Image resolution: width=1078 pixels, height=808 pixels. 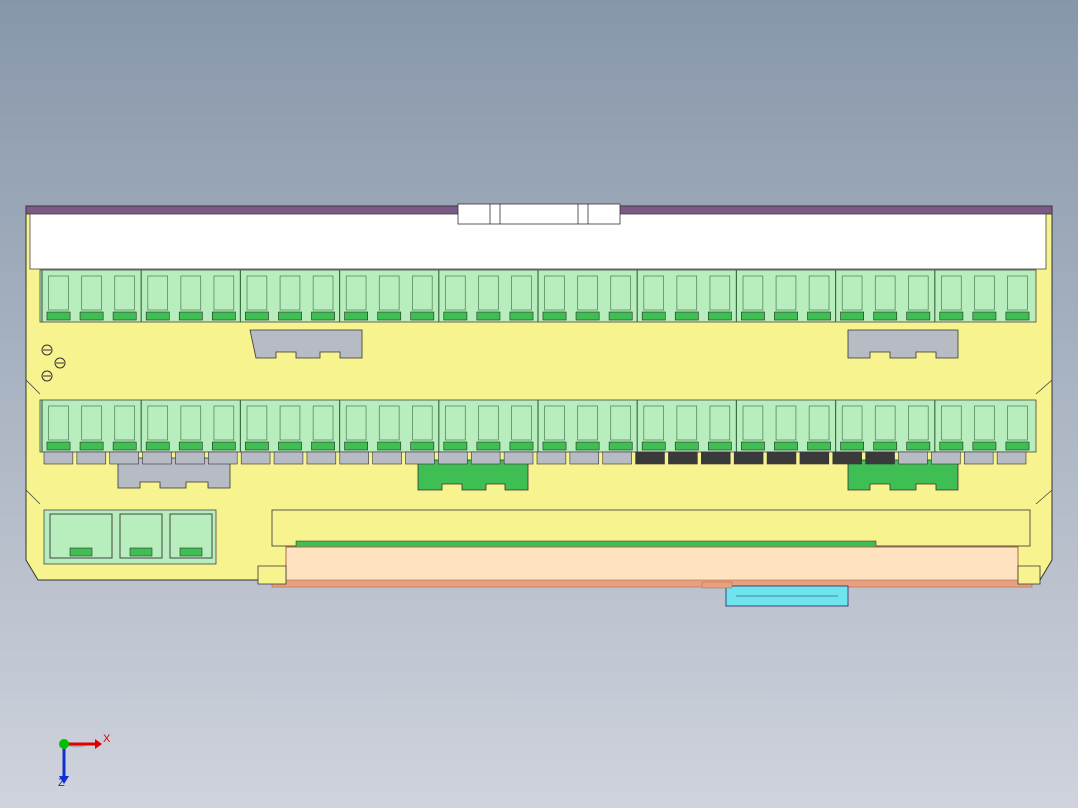 I want to click on top-latch, so click(x=539, y=214).